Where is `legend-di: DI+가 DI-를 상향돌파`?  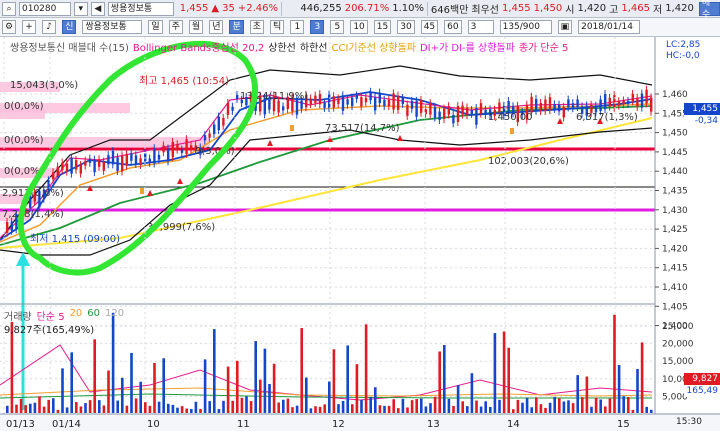
legend-di: DI+가 DI-를 상향돌파 is located at coordinates (467, 46).